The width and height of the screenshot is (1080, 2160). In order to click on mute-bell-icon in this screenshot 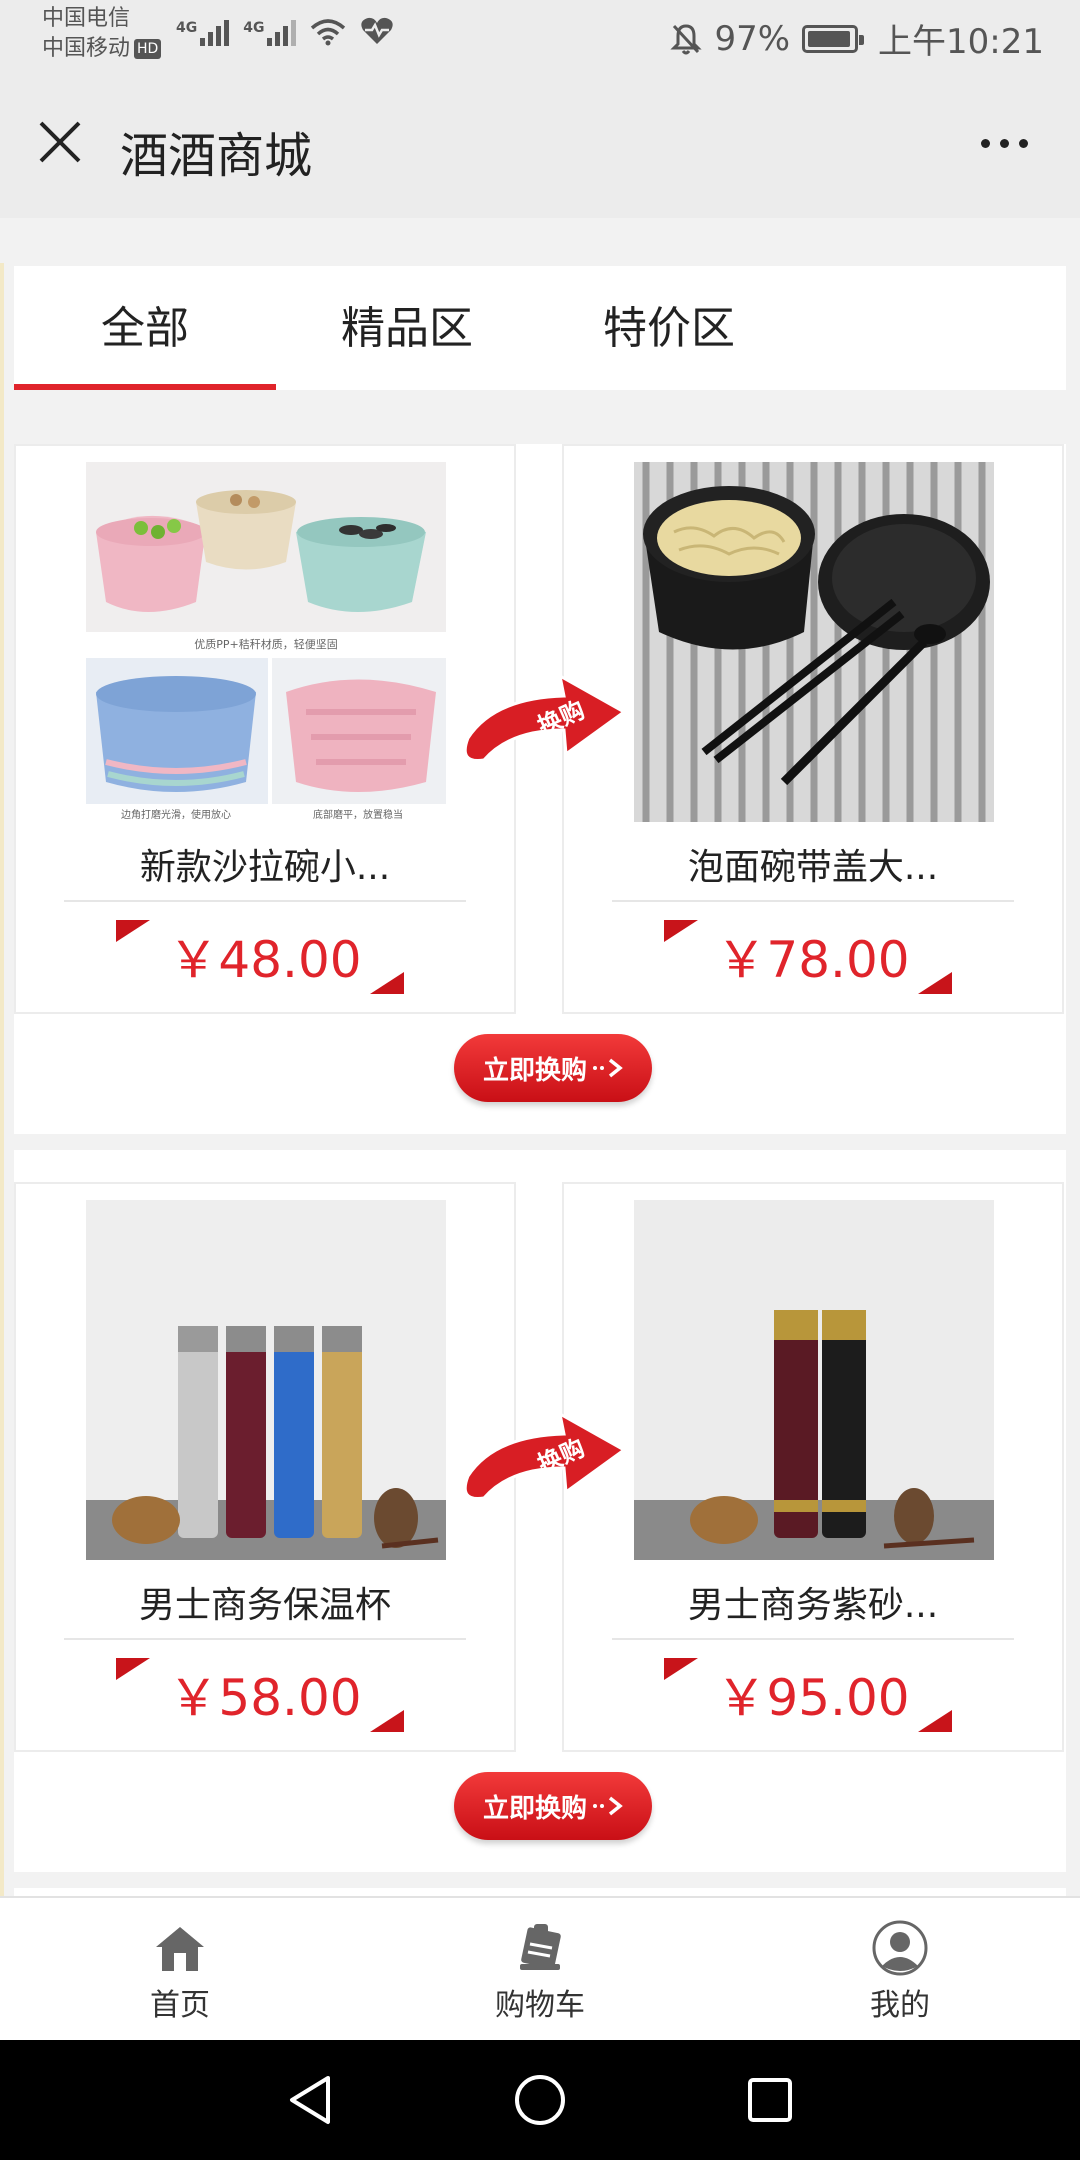, I will do `click(686, 38)`.